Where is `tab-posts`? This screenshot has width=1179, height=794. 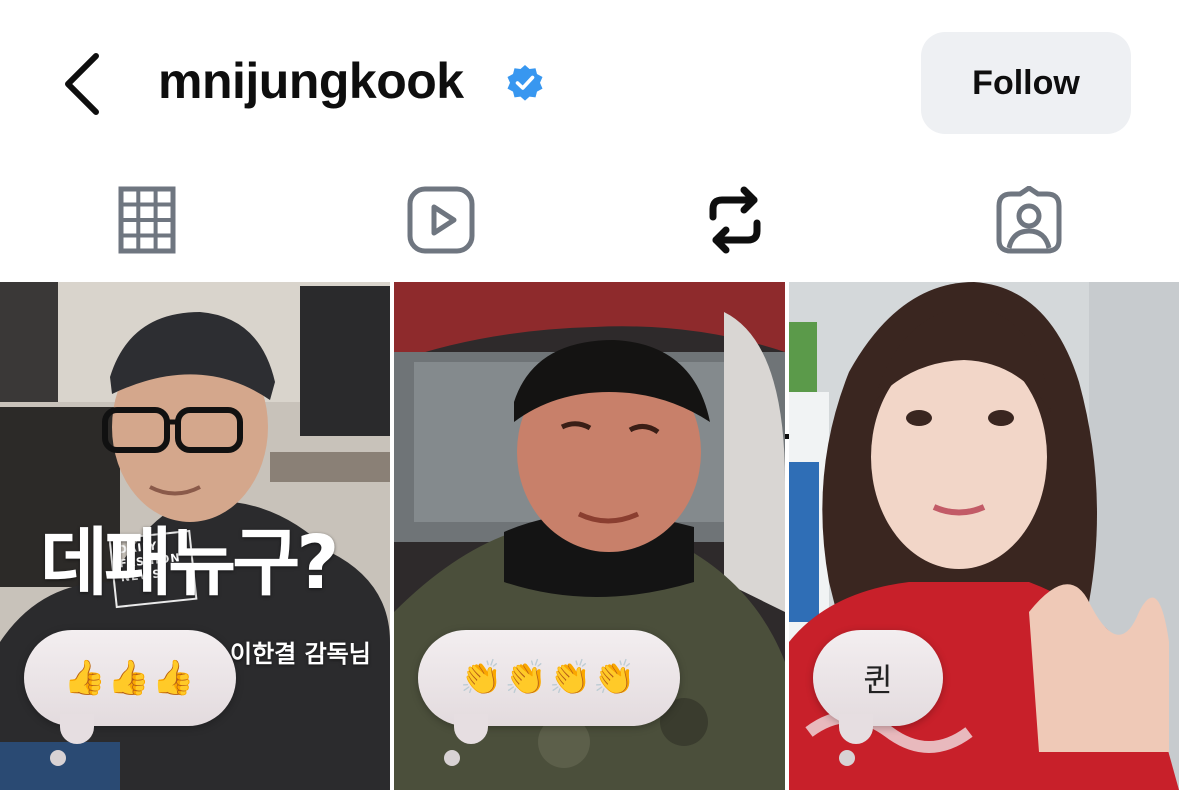
tab-posts is located at coordinates (147, 220).